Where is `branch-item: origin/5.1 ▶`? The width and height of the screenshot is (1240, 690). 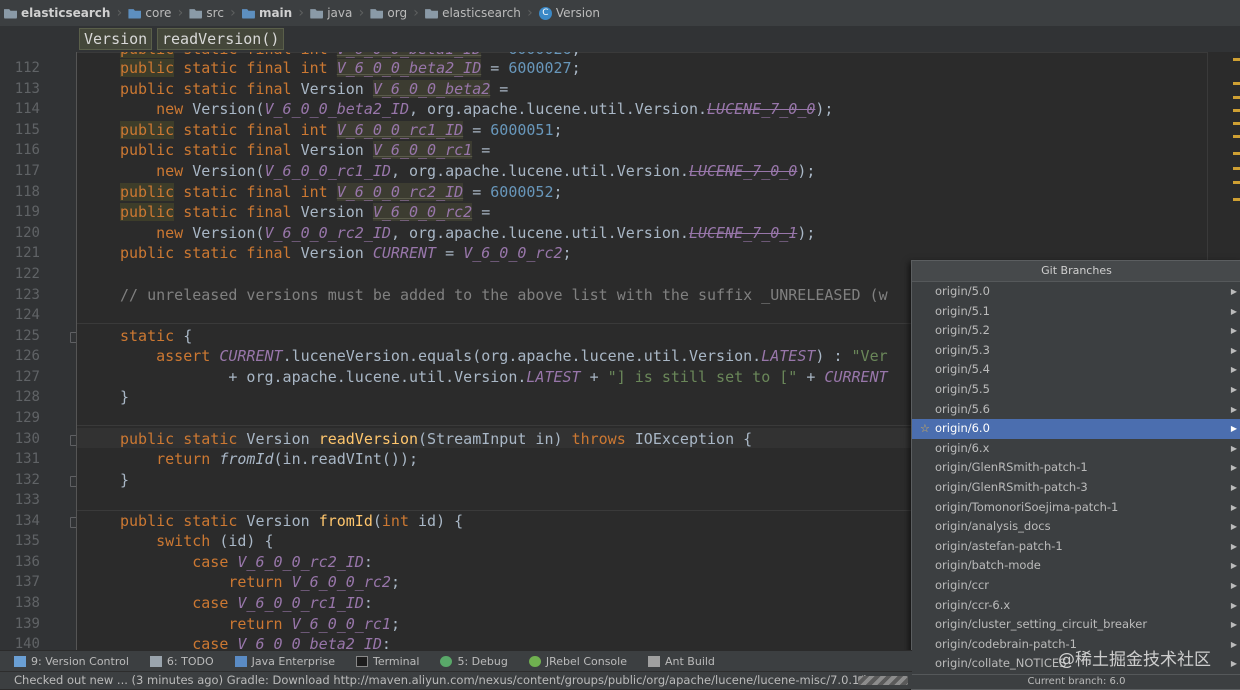
branch-item: origin/5.1 ▶ is located at coordinates (1076, 312).